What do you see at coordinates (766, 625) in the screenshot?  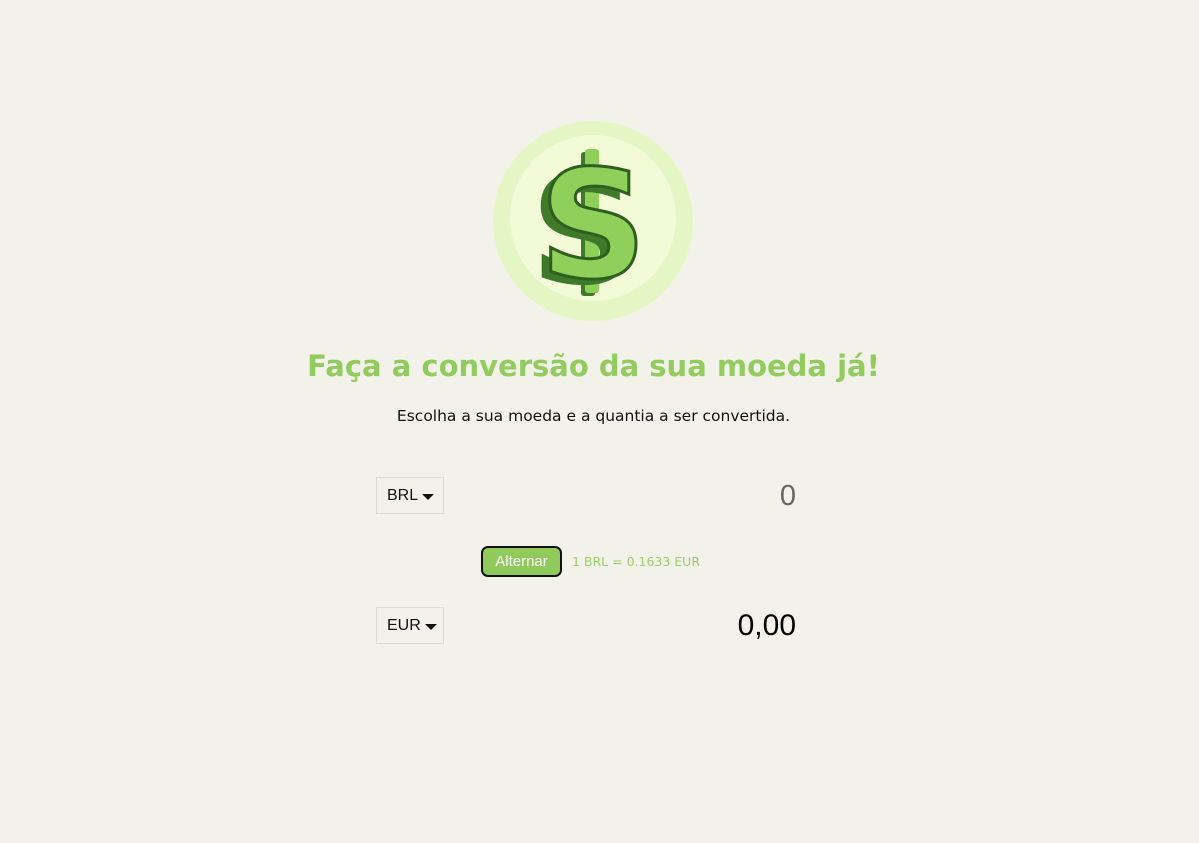 I see `converted-amount: 0,00` at bounding box center [766, 625].